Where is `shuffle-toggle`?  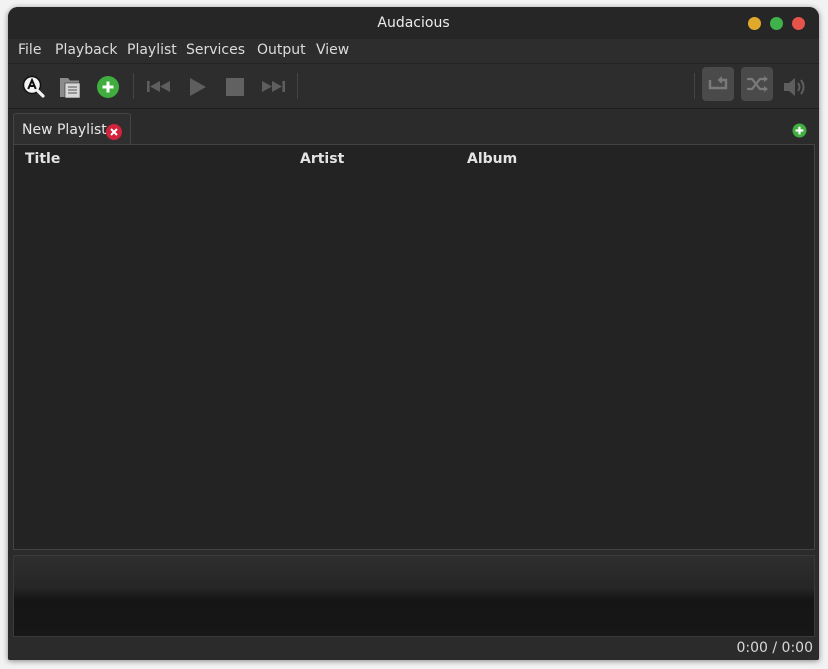
shuffle-toggle is located at coordinates (757, 84).